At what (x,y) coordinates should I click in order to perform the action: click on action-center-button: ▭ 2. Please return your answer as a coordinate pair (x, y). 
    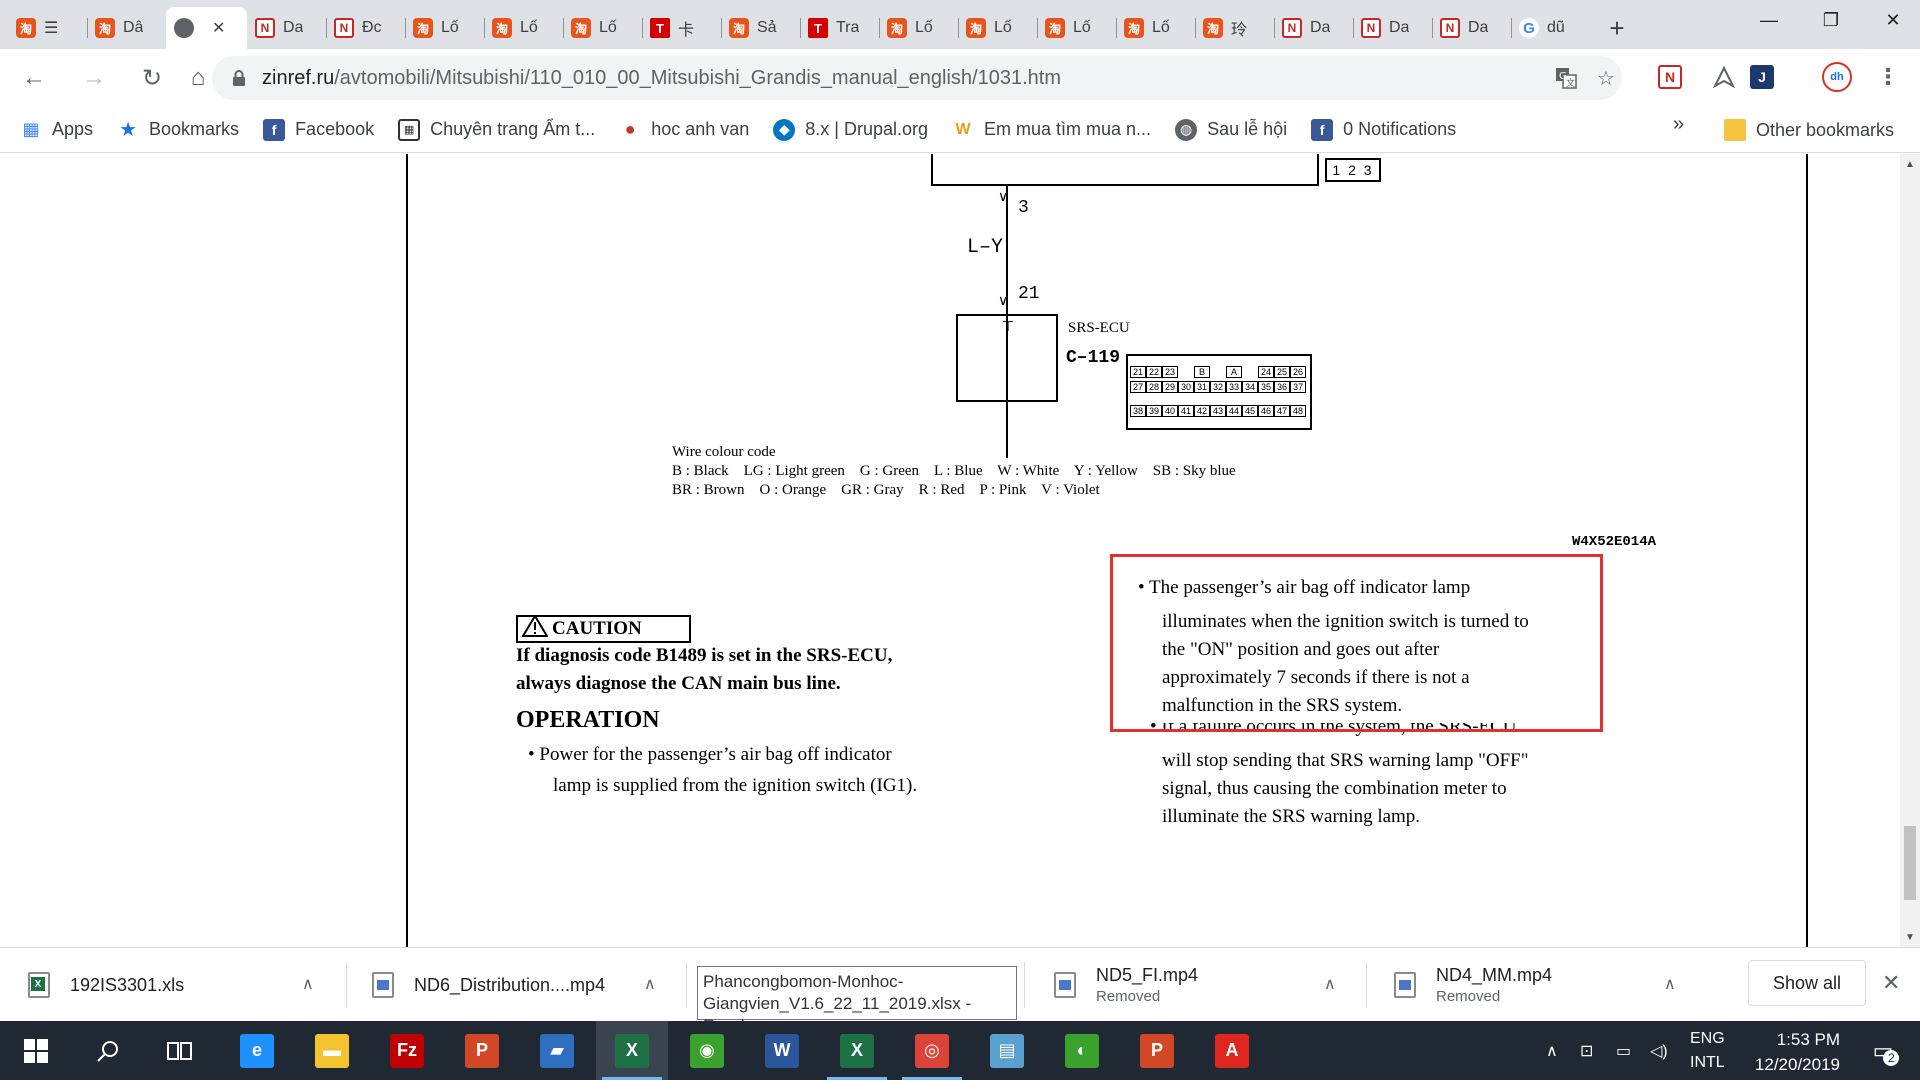
    Looking at the image, I should click on (1883, 1050).